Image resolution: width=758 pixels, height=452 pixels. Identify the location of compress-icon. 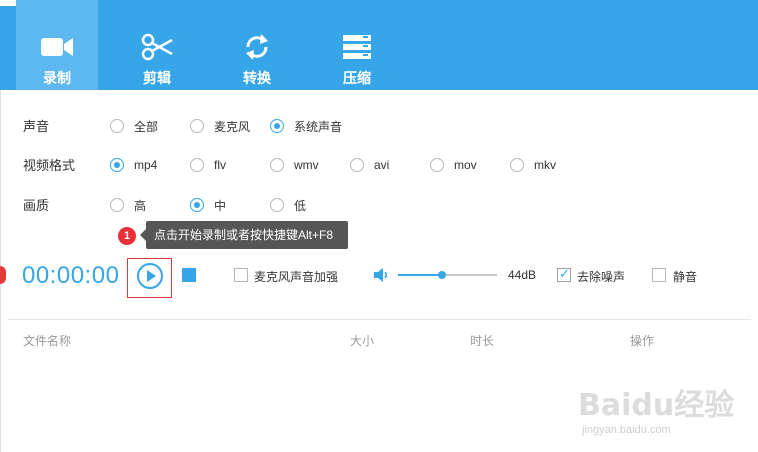
(357, 47).